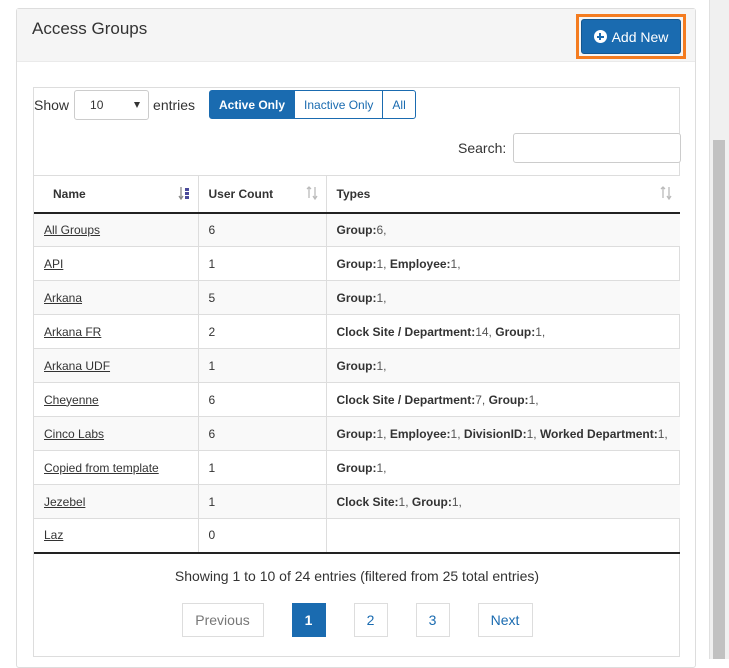 This screenshot has height=668, width=729. Describe the element at coordinates (183, 193) in the screenshot. I see `sort-ascending-icon` at that location.